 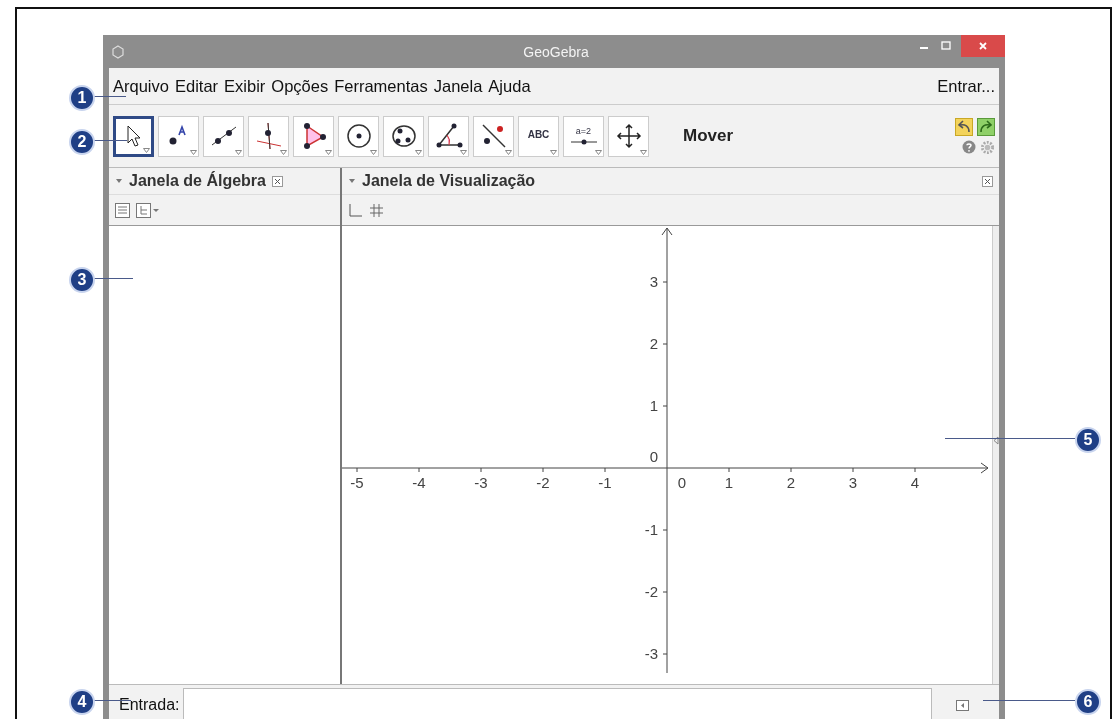 What do you see at coordinates (583, 136) in the screenshot?
I see `tool-button: a=2` at bounding box center [583, 136].